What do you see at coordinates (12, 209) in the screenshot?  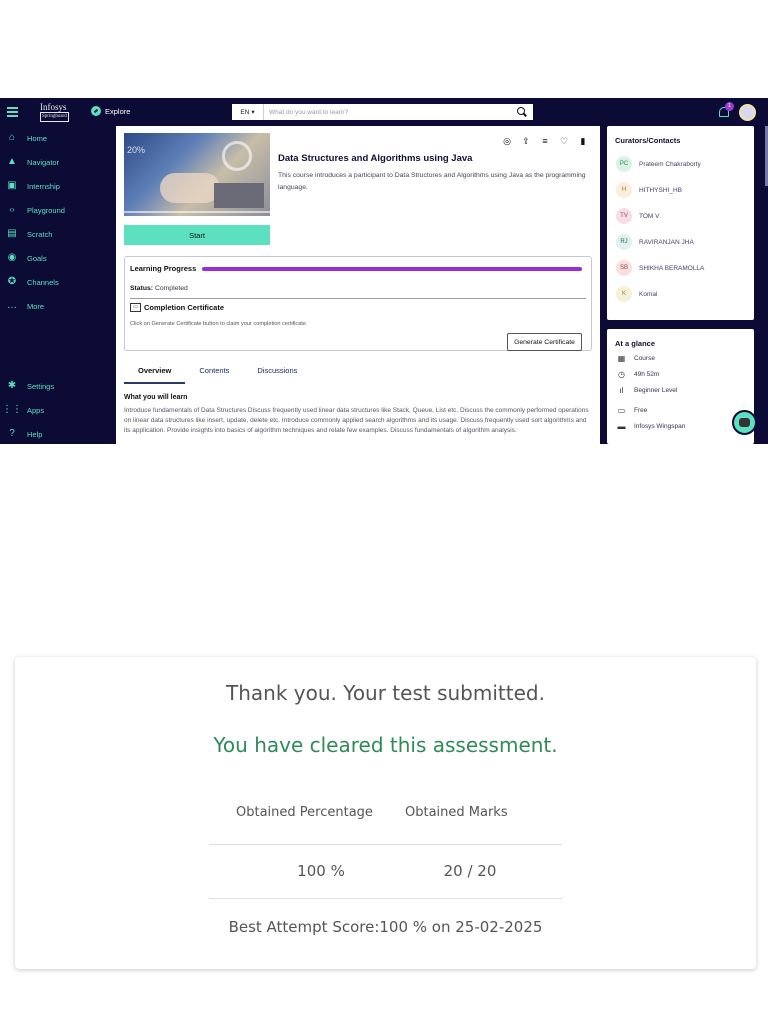 I see `code-icon: ‹›` at bounding box center [12, 209].